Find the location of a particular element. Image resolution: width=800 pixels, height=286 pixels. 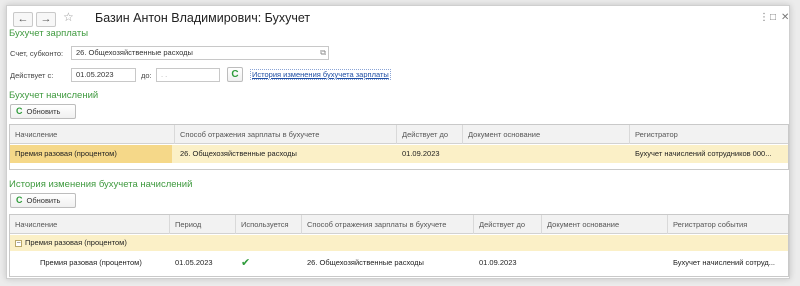

back-button: ← is located at coordinates (23, 19).